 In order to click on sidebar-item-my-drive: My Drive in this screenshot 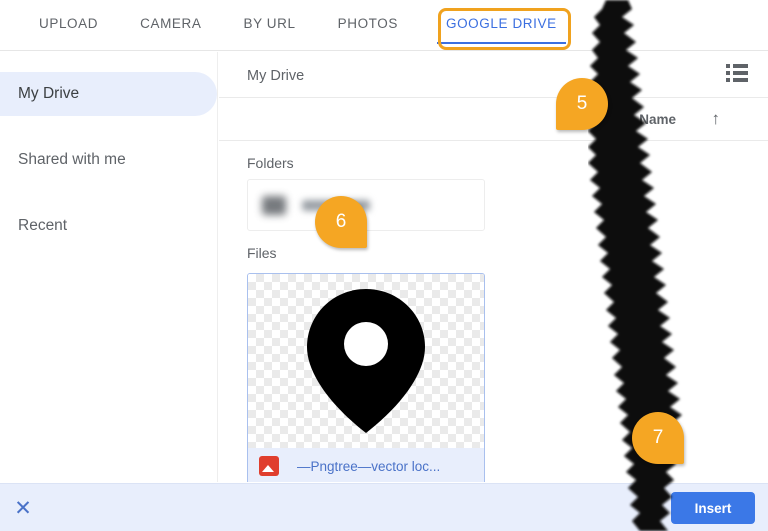, I will do `click(108, 94)`.